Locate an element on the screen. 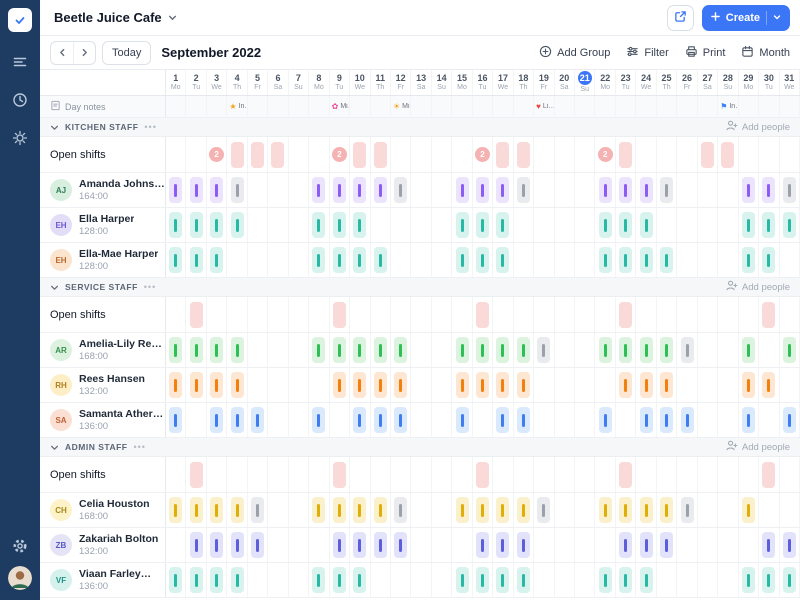 This screenshot has height=600, width=800. date-header-18: 18 Th is located at coordinates (524, 82).